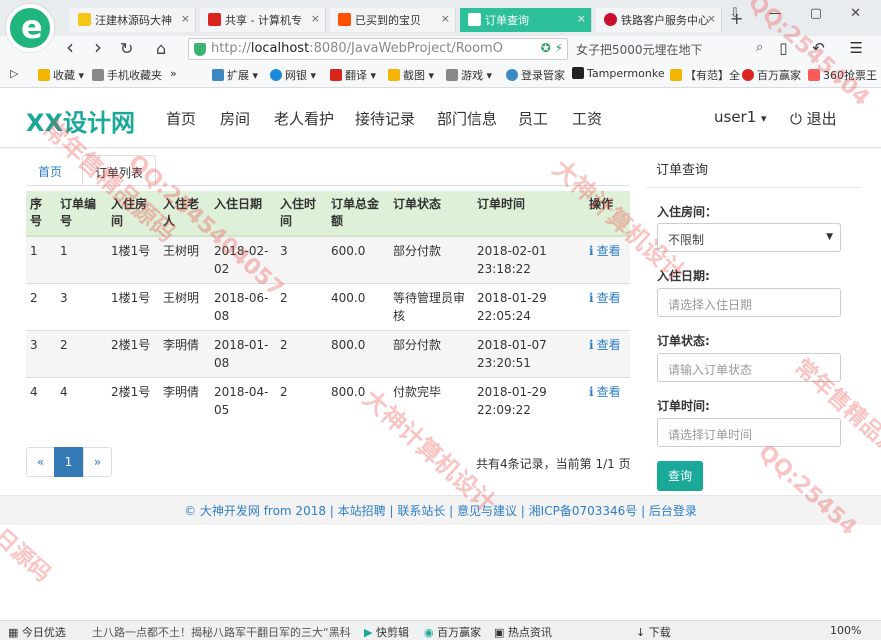 The image size is (881, 640). Describe the element at coordinates (829, 237) in the screenshot. I see `chevron-down-icon: ▼` at that location.